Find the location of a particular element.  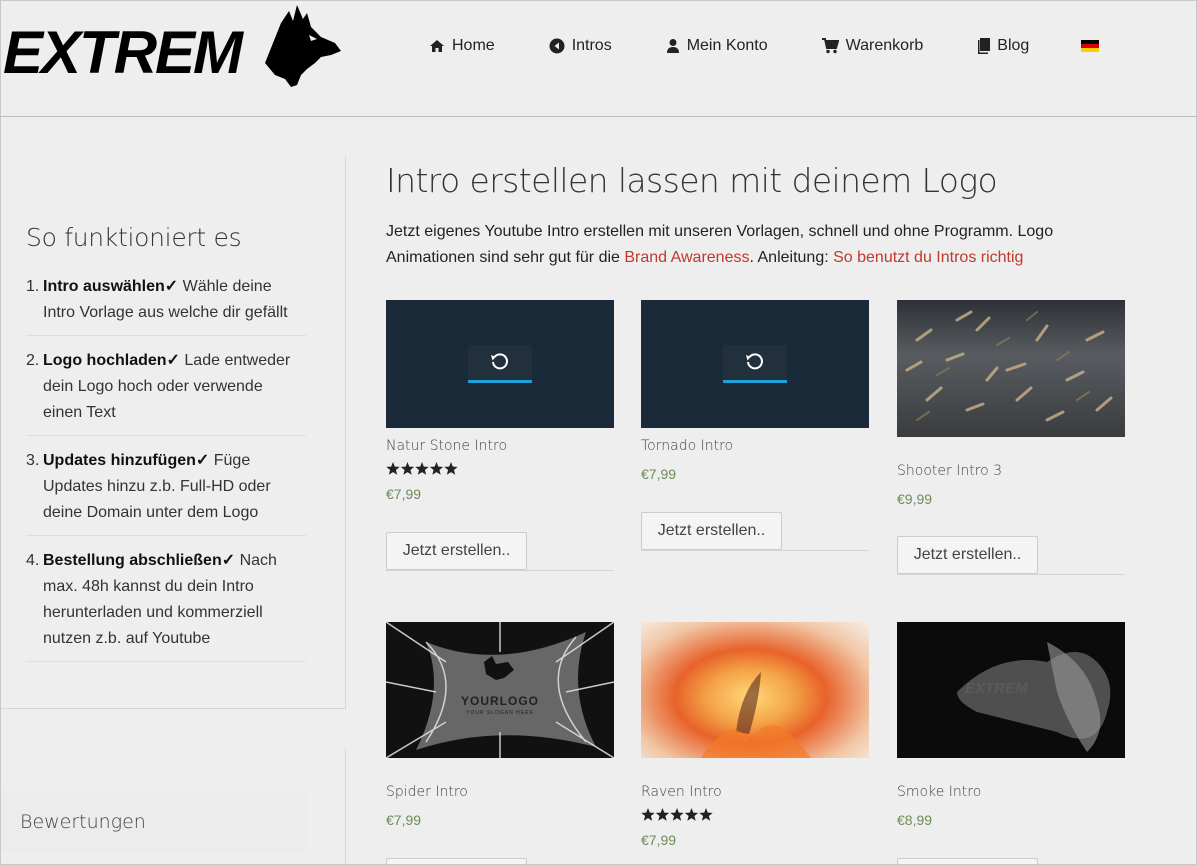

main-nav: Home Intros Mein Konto Warenkorb Blog is located at coordinates (764, 46).